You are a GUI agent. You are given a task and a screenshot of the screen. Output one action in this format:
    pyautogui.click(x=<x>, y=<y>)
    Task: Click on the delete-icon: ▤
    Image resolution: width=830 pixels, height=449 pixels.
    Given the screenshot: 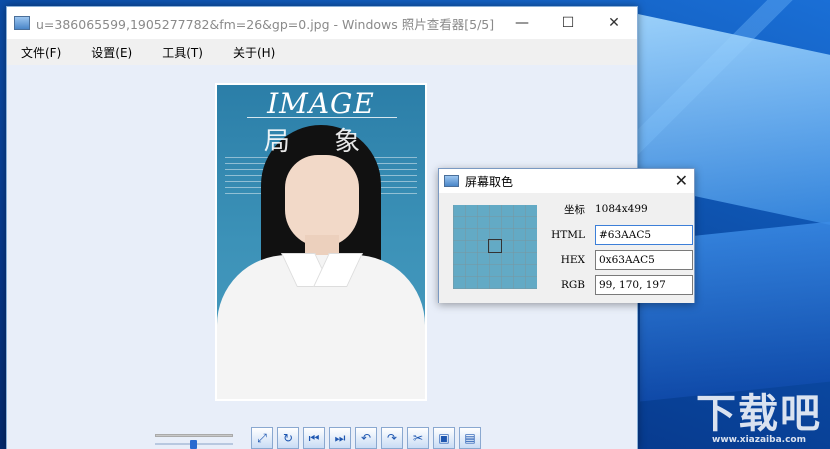 What is the action you would take?
    pyautogui.click(x=470, y=438)
    